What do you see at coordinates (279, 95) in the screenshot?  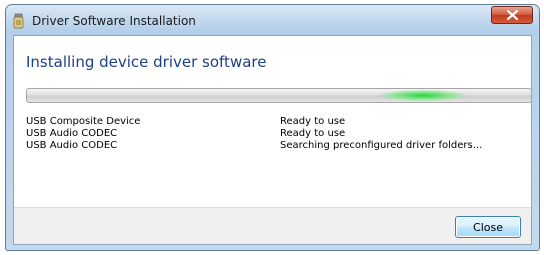 I see `progress-bar` at bounding box center [279, 95].